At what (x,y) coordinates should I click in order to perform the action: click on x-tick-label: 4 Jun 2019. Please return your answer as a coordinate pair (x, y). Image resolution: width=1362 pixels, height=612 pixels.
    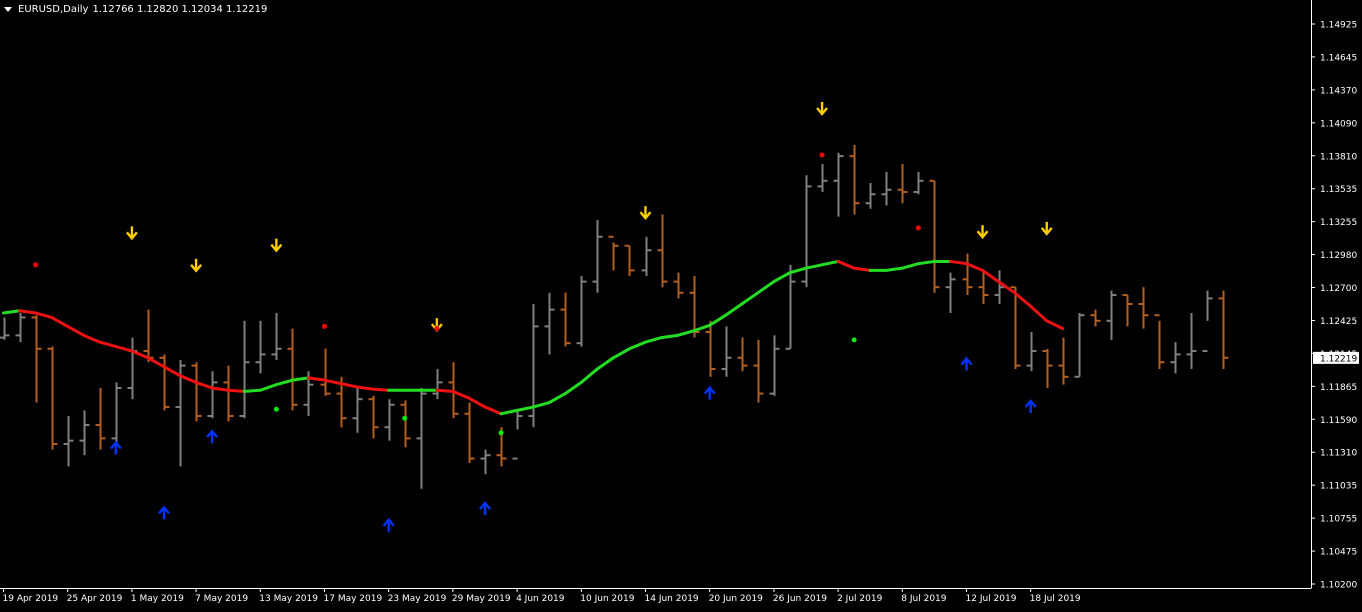
    Looking at the image, I should click on (540, 599).